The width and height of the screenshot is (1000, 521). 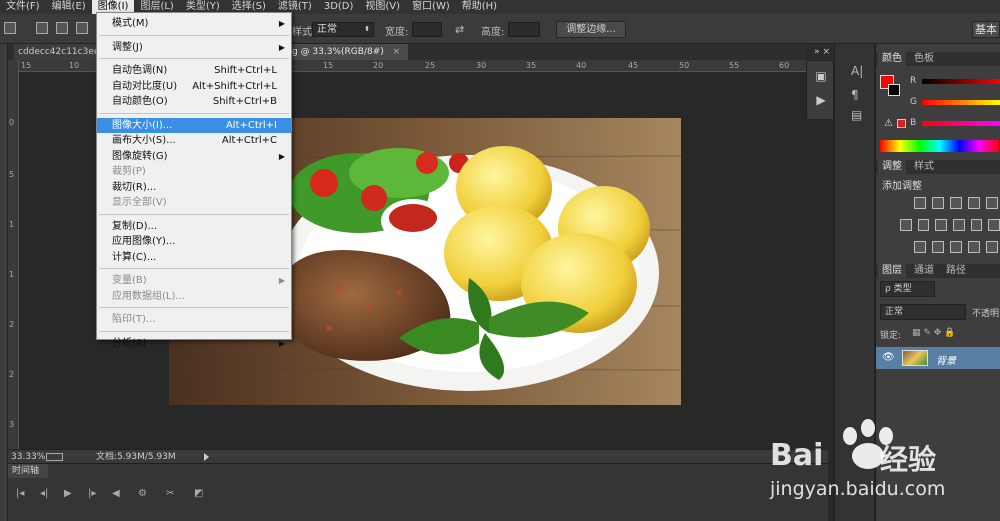 I want to click on go-first-icon: |◂, so click(x=20, y=493).